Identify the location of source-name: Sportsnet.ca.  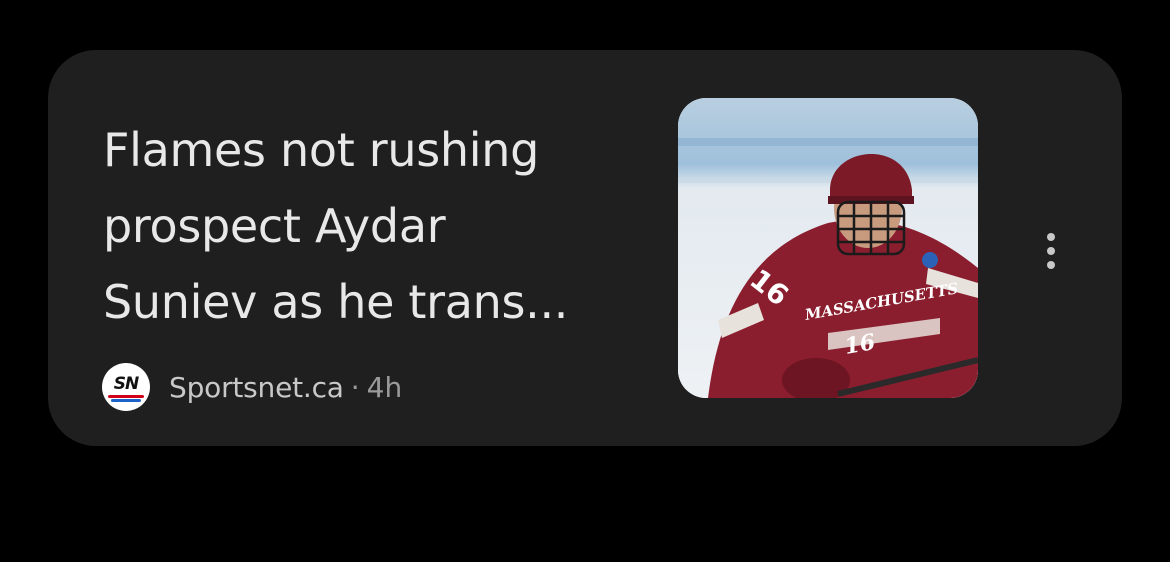
(256, 387).